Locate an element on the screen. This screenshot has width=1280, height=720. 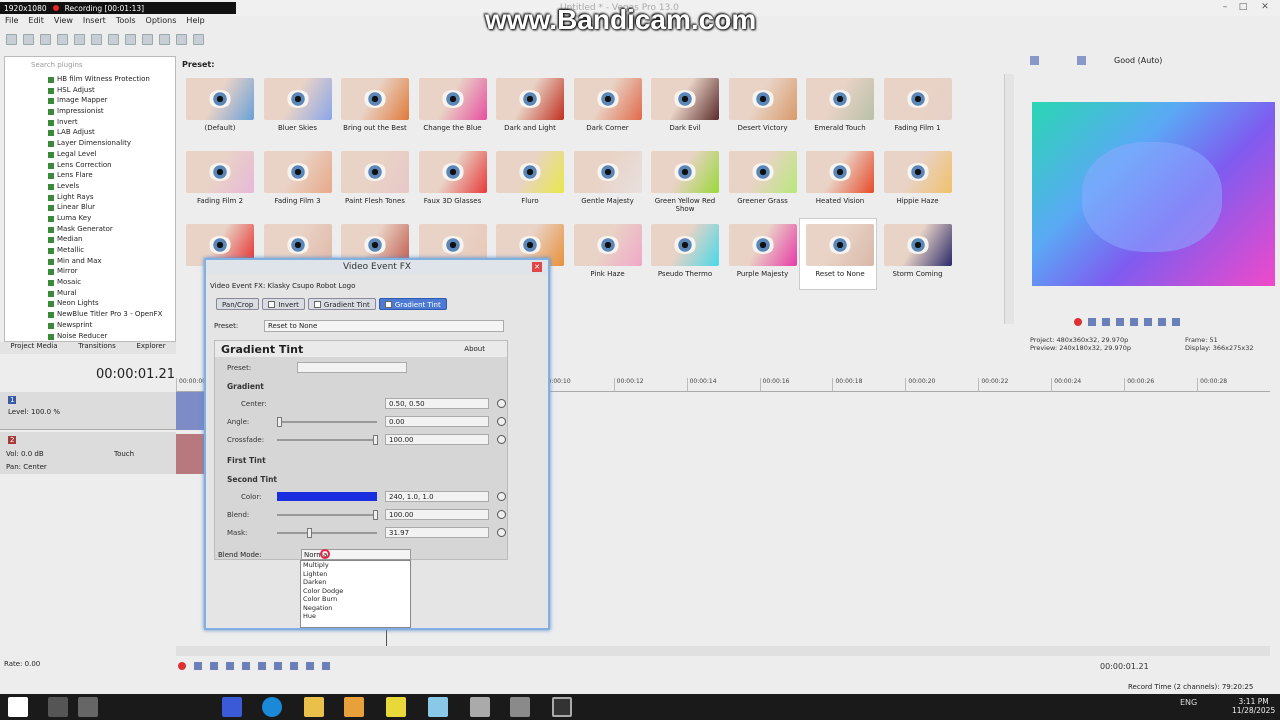
media-player-icon is located at coordinates (354, 707).